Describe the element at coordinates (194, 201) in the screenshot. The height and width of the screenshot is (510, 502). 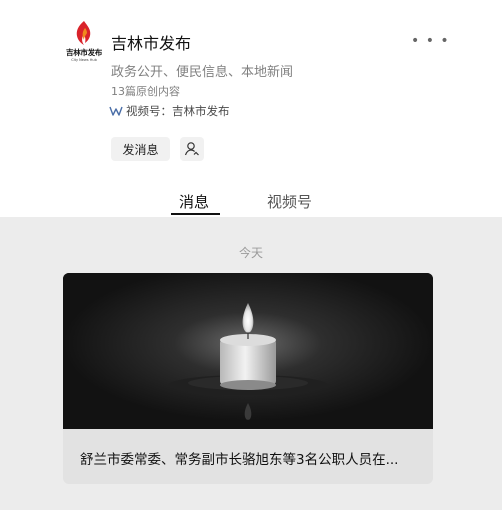
I see `tab-messages: 消息` at that location.